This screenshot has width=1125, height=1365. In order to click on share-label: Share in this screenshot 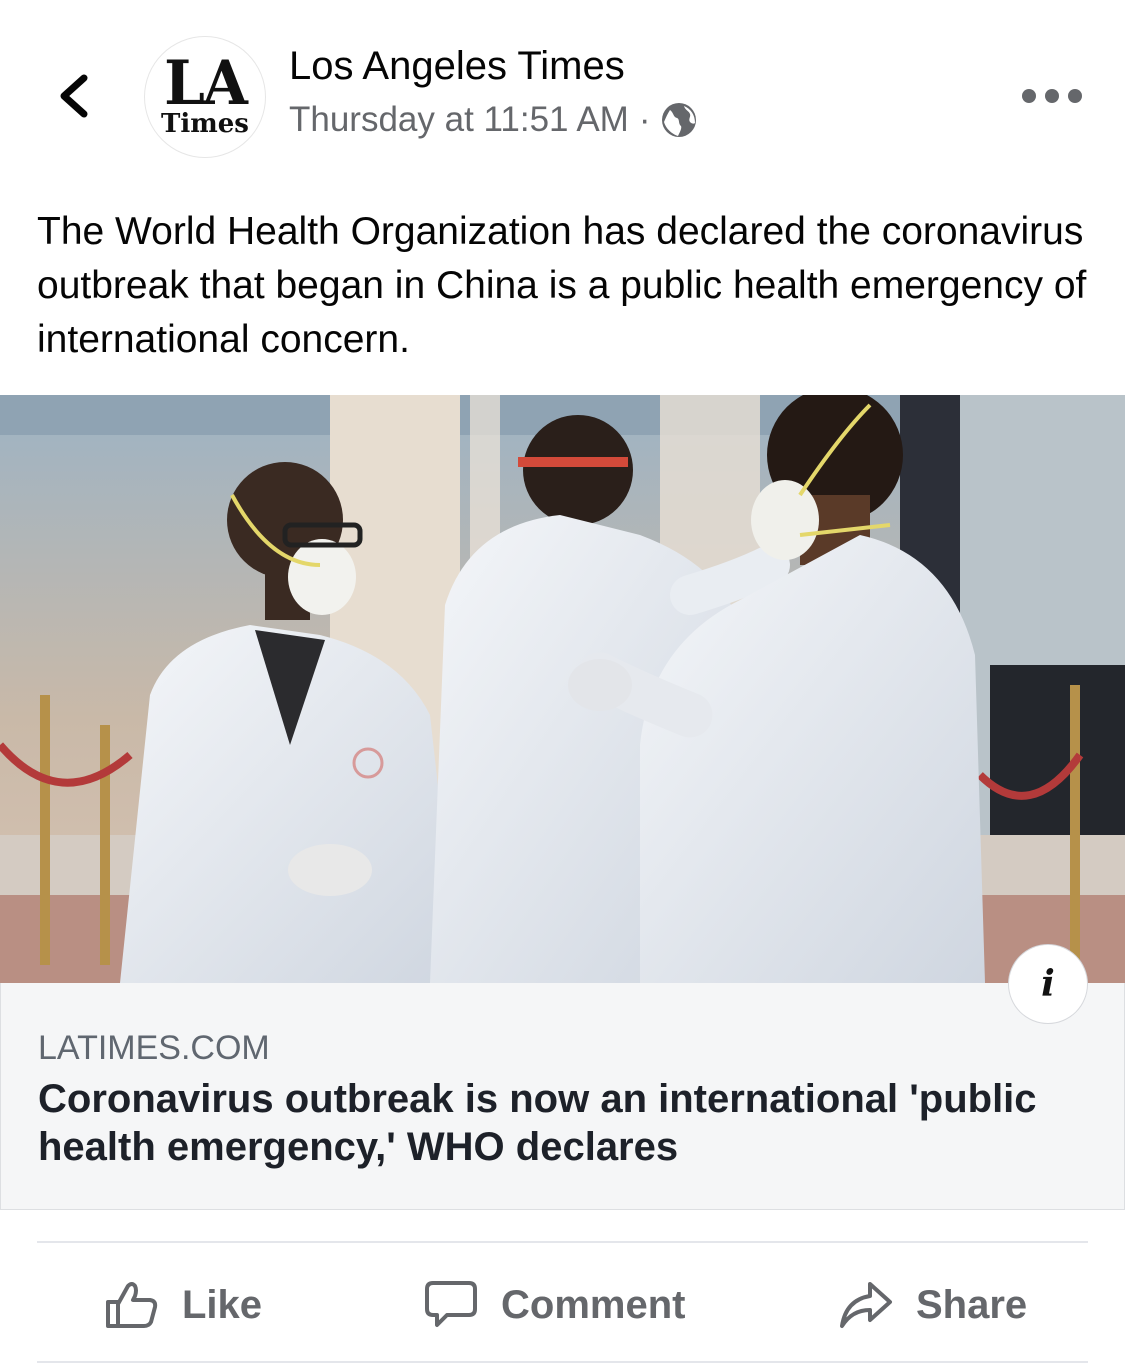, I will do `click(972, 1304)`.